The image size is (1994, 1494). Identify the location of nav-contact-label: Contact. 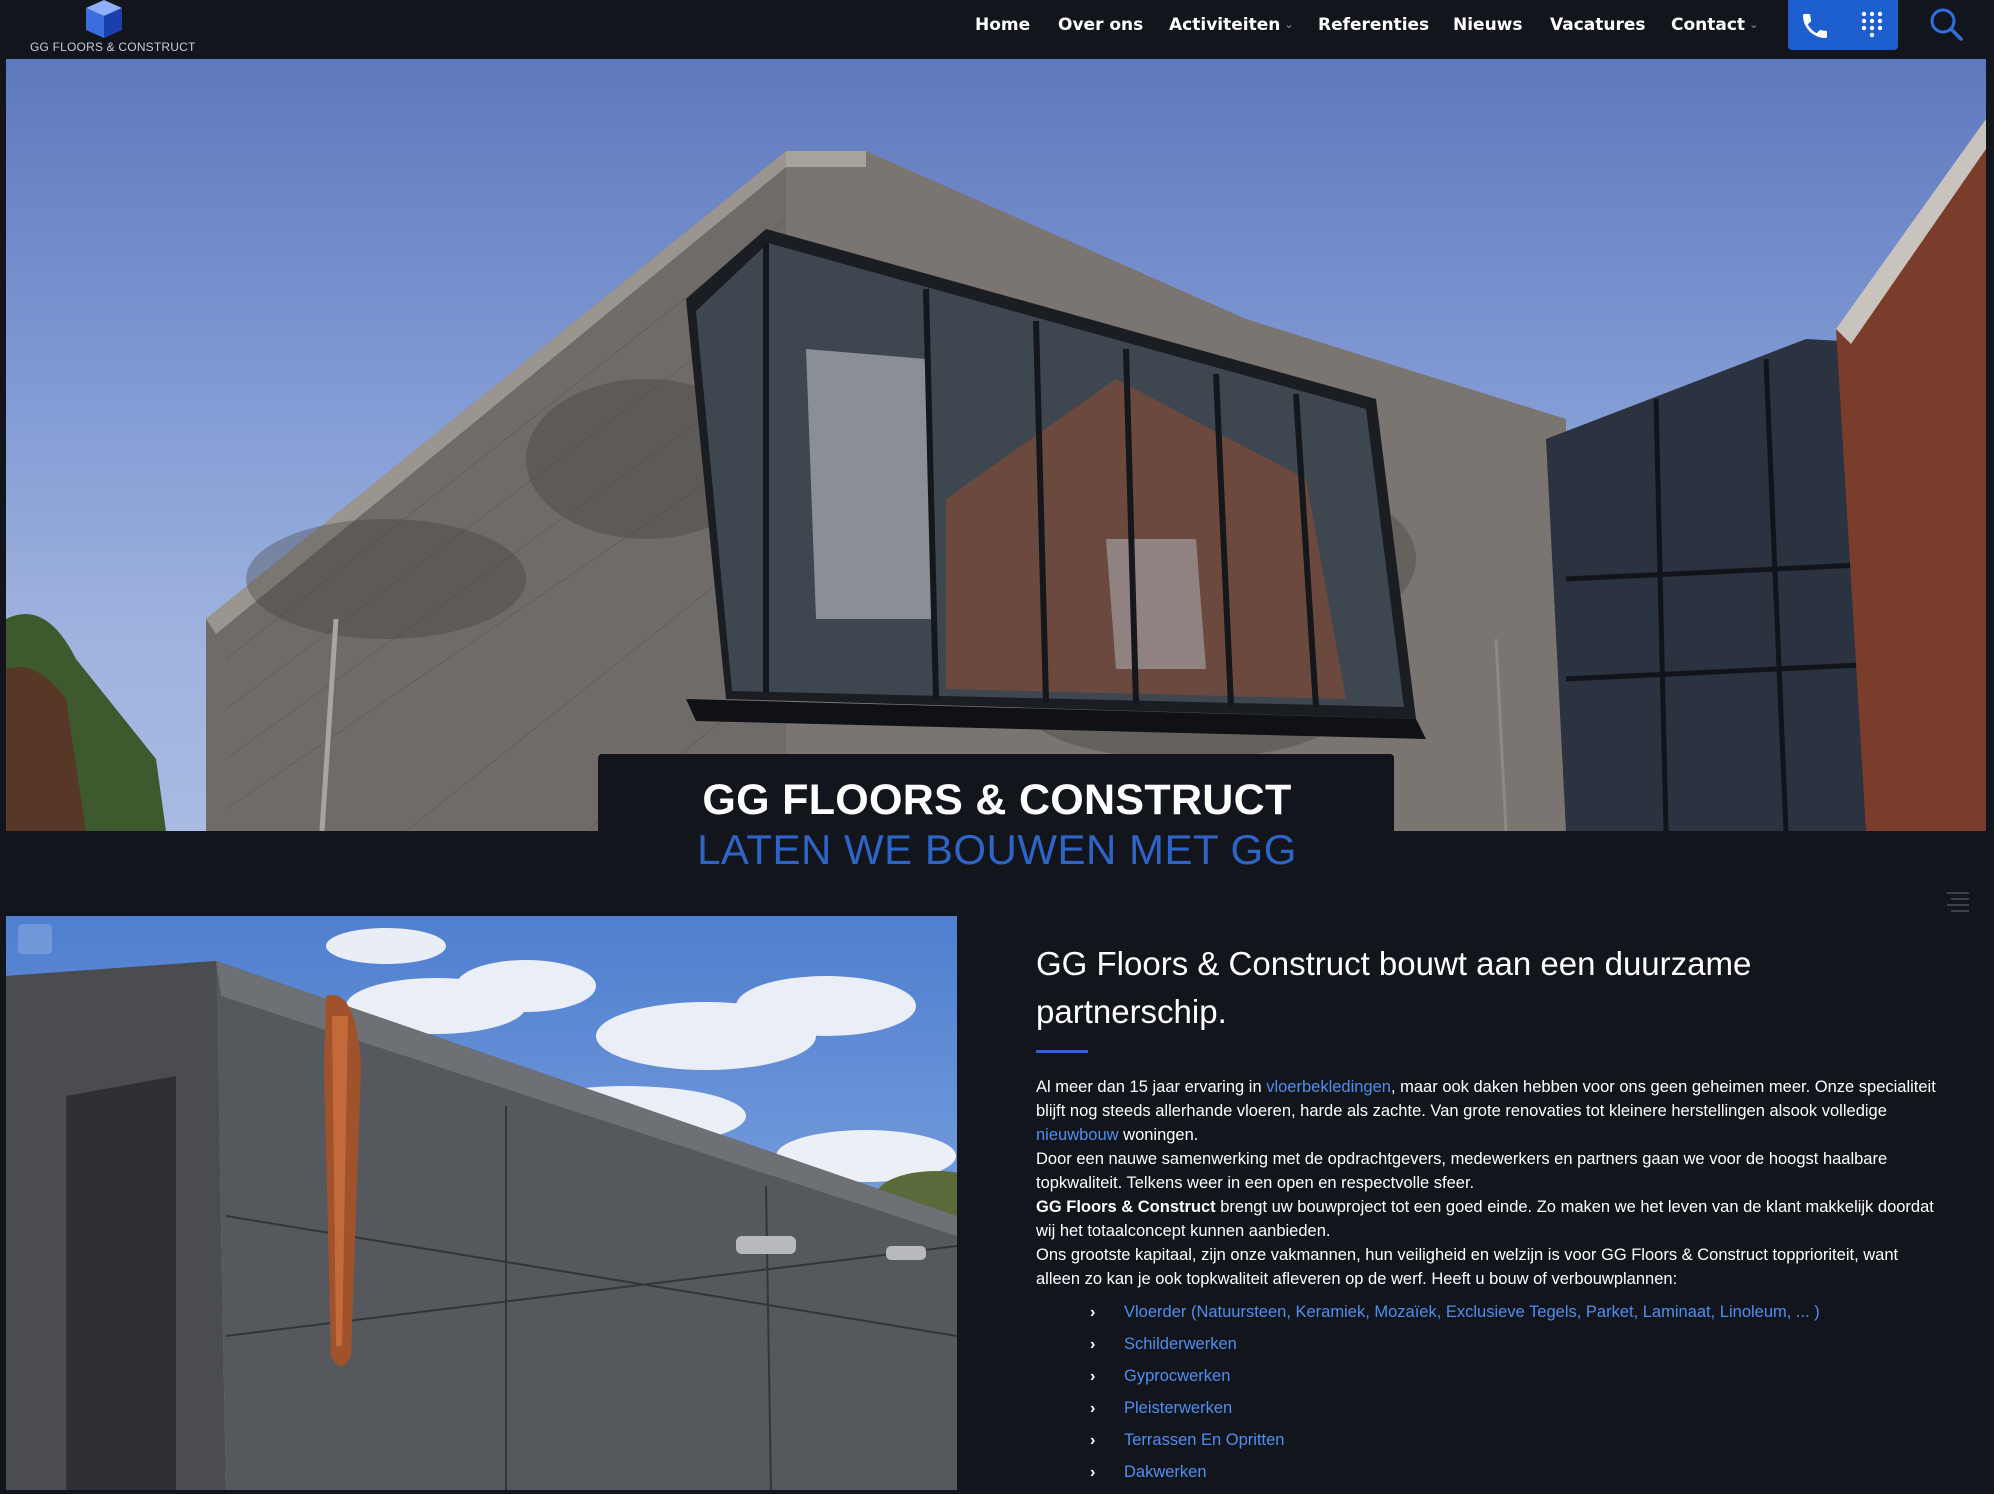
(1708, 25).